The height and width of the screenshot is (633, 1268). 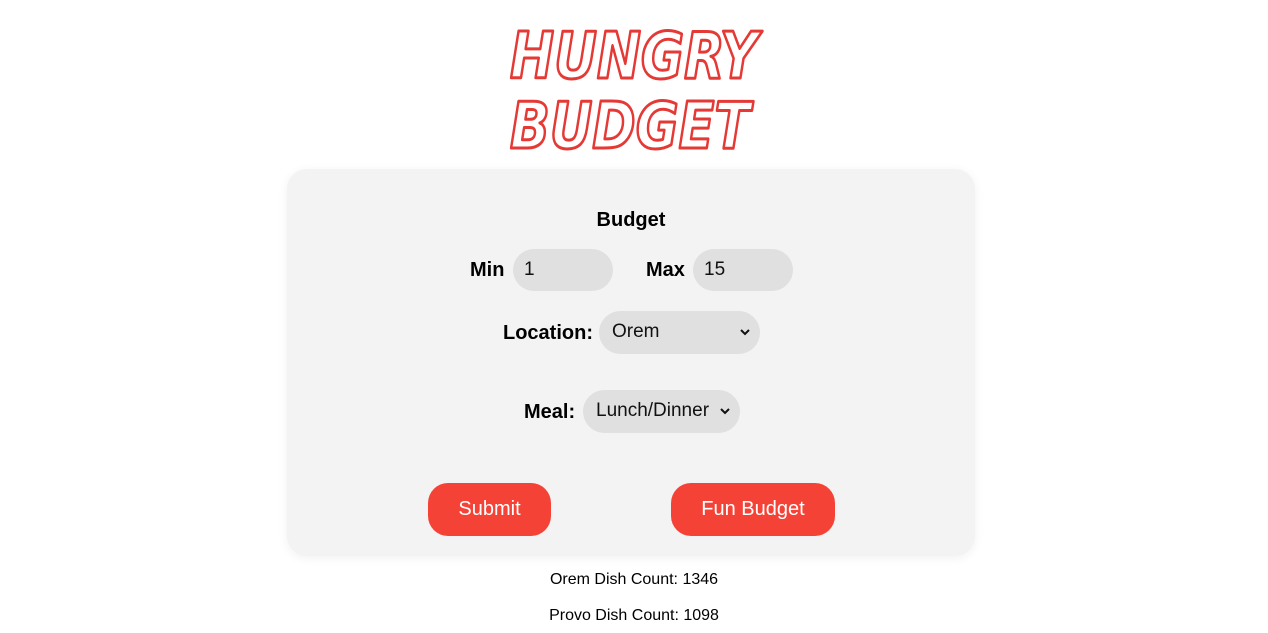 What do you see at coordinates (563, 270) in the screenshot?
I see `min-budget-input` at bounding box center [563, 270].